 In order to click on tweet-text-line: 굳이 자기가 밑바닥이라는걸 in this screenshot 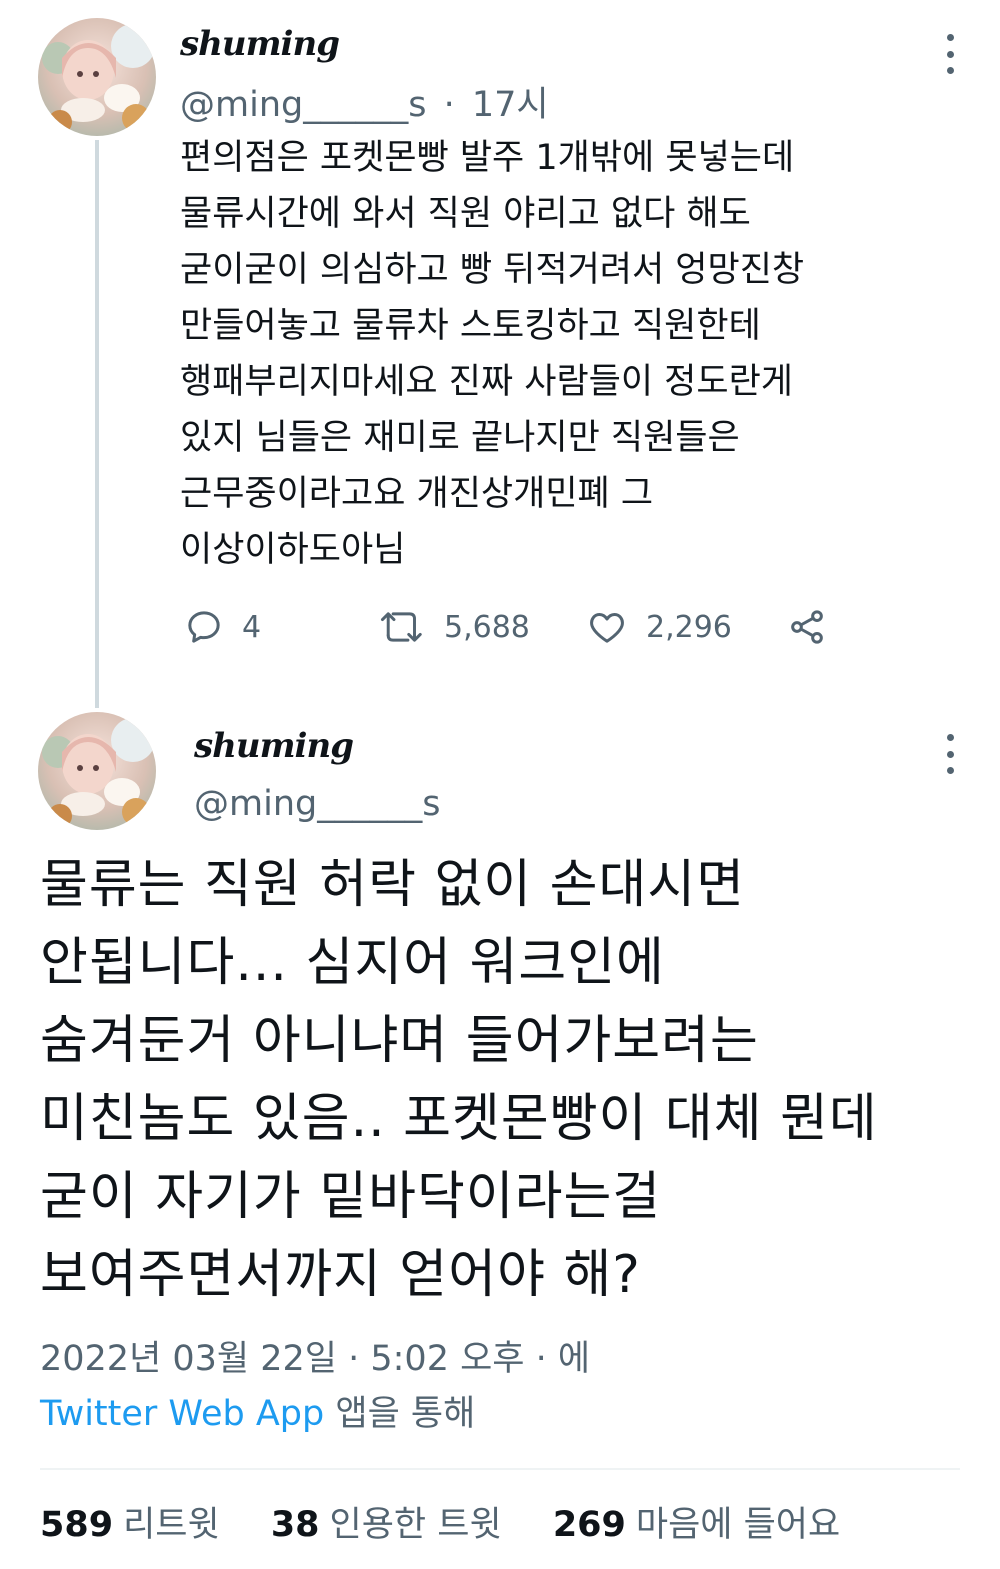, I will do `click(351, 1197)`.